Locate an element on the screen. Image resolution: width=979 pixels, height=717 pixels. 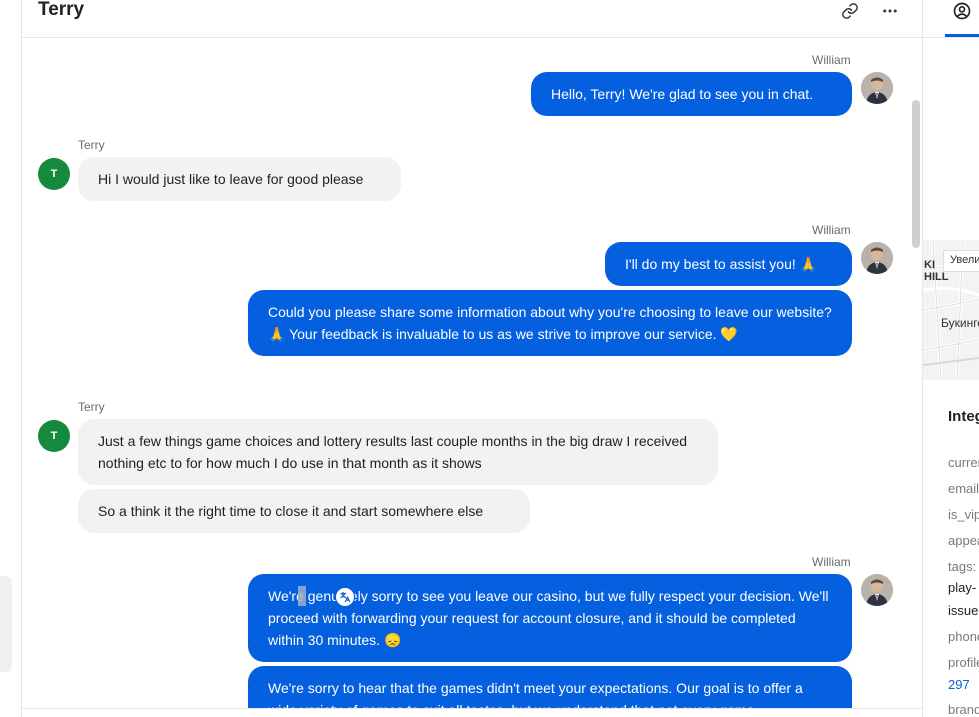
attribute-label: is_vip is located at coordinates (963, 514).